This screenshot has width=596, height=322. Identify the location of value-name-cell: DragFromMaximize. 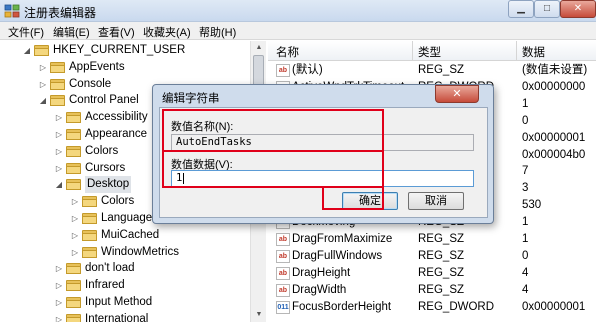
(342, 239).